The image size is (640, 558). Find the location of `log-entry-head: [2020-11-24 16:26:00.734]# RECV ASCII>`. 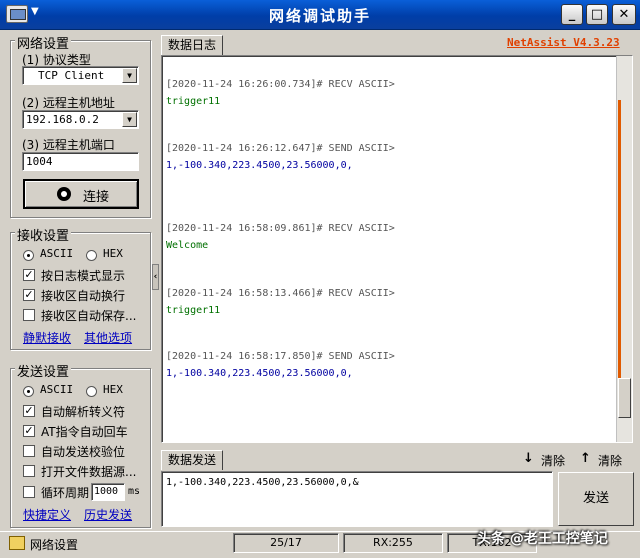

log-entry-head: [2020-11-24 16:26:00.734]# RECV ASCII> is located at coordinates (280, 84).